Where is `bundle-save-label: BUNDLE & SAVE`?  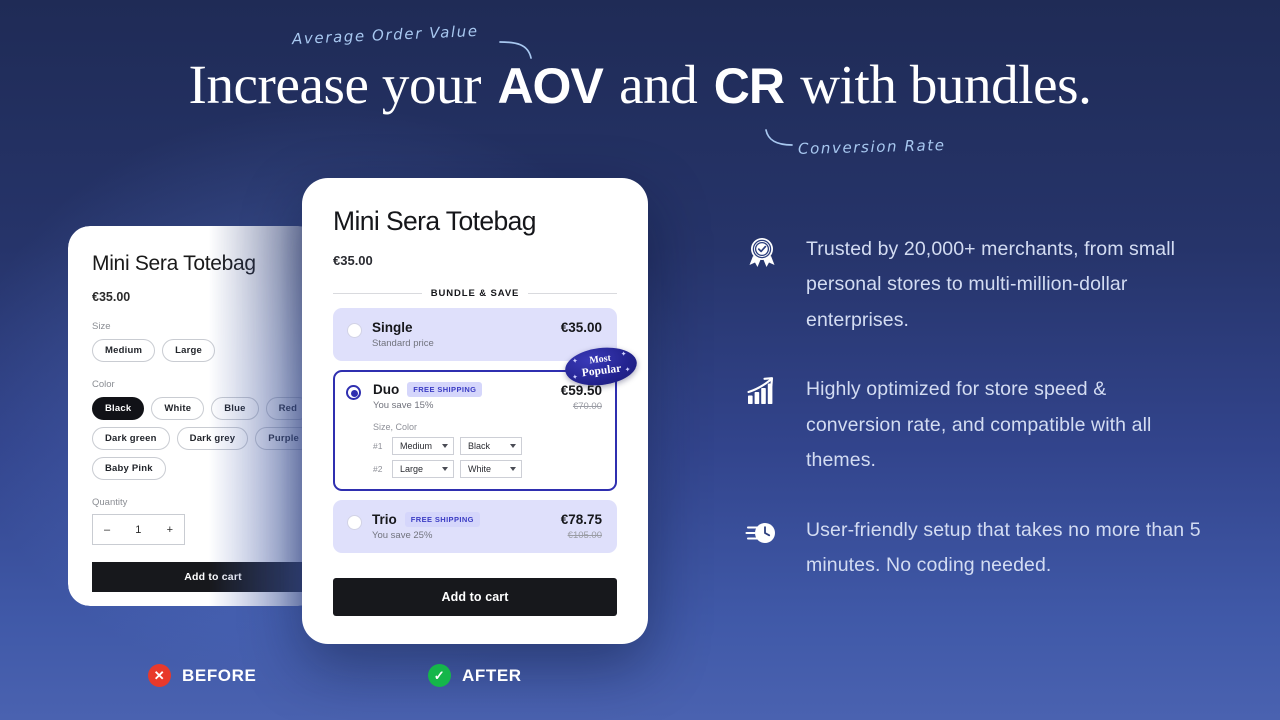 bundle-save-label: BUNDLE & SAVE is located at coordinates (475, 293).